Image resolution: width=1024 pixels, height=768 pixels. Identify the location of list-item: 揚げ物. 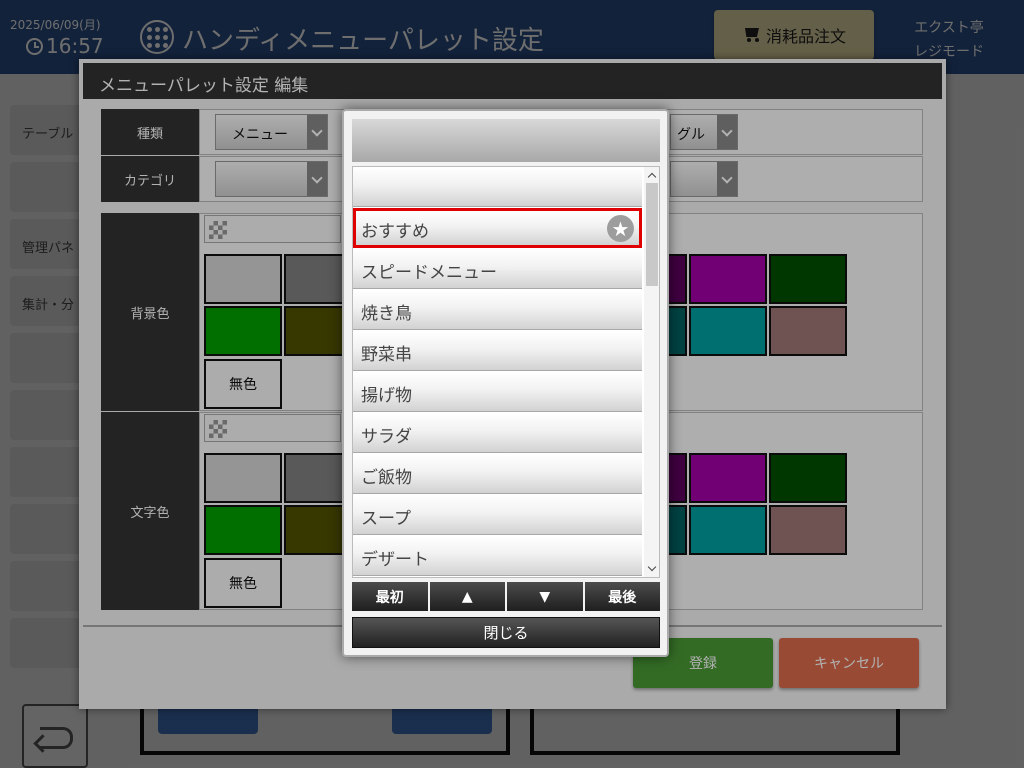
(497, 392).